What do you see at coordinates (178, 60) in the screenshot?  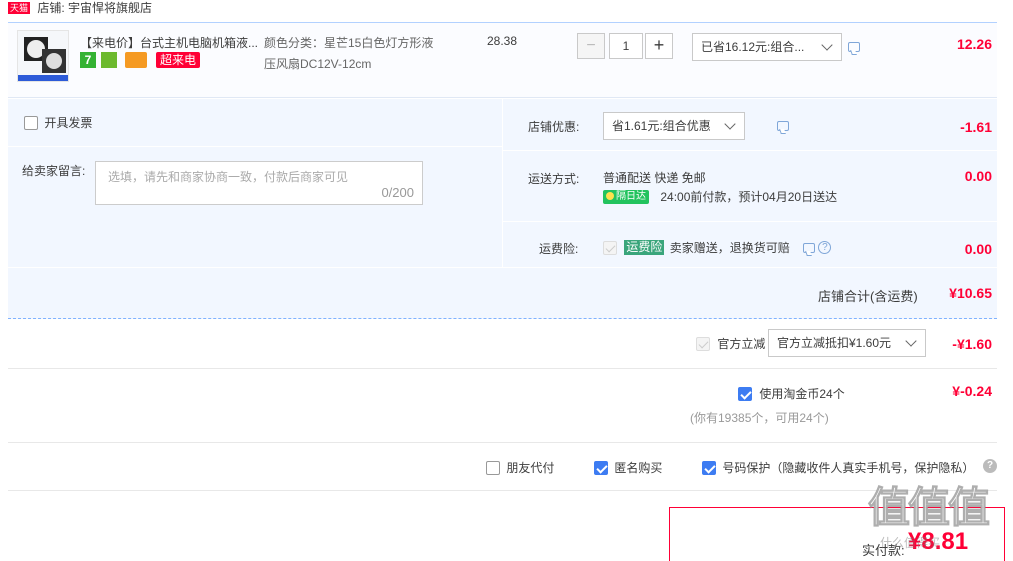 I see `super-electric-badge: 超来电` at bounding box center [178, 60].